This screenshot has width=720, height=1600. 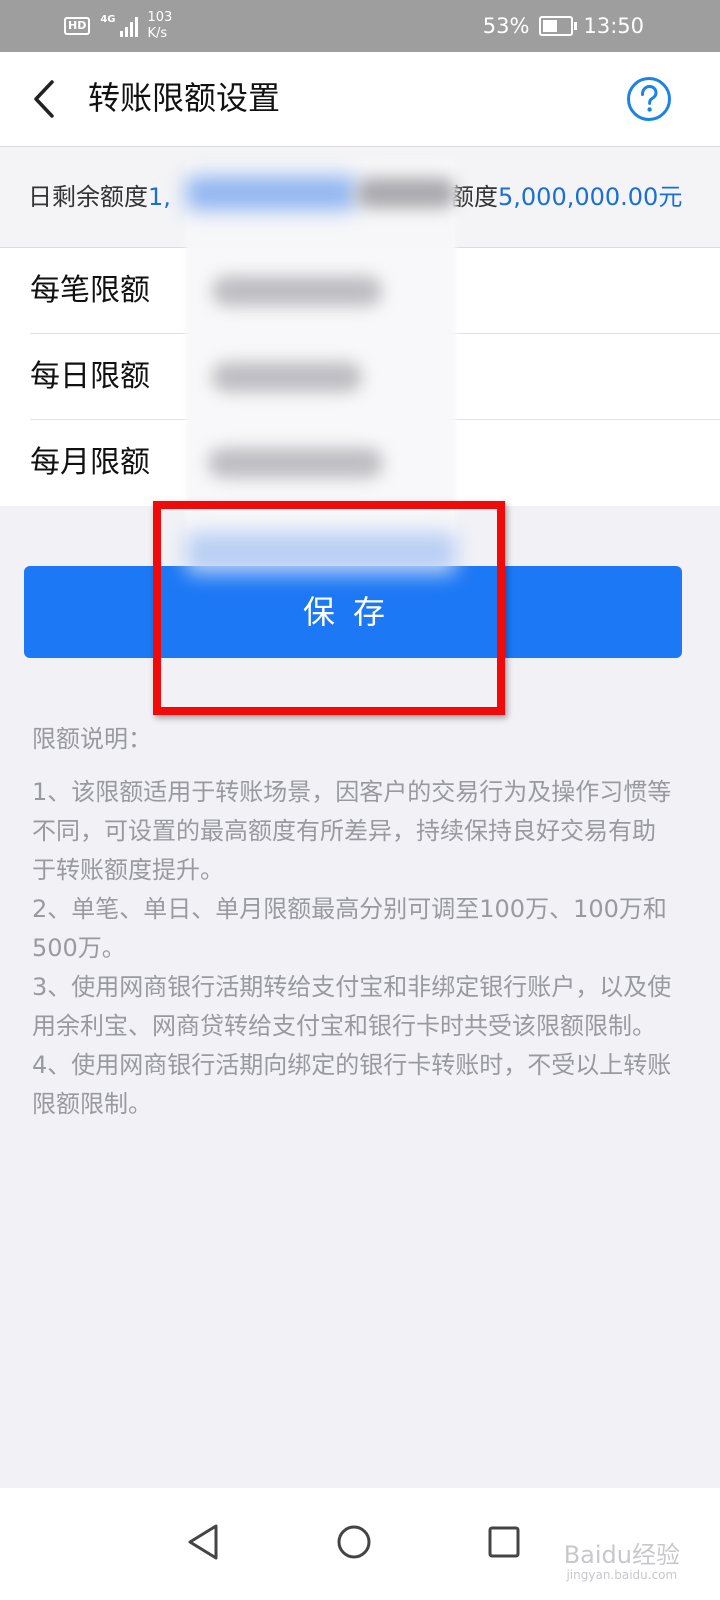 What do you see at coordinates (90, 290) in the screenshot?
I see `limit-label: 每笔限额` at bounding box center [90, 290].